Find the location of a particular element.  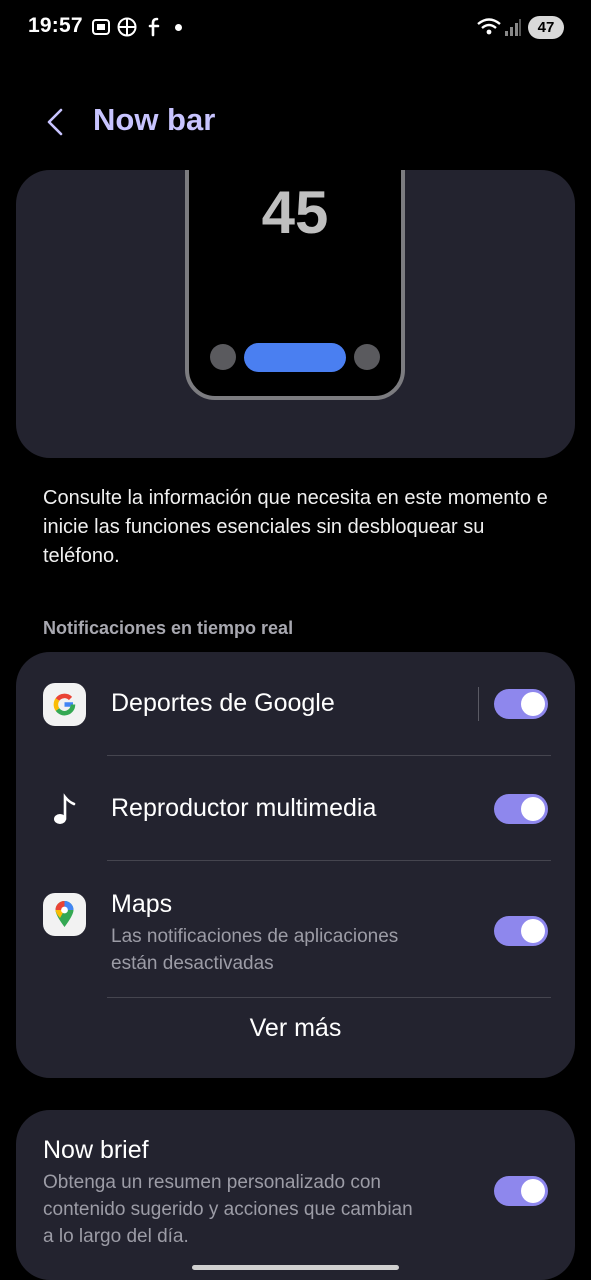

screenshot-icon is located at coordinates (101, 27).